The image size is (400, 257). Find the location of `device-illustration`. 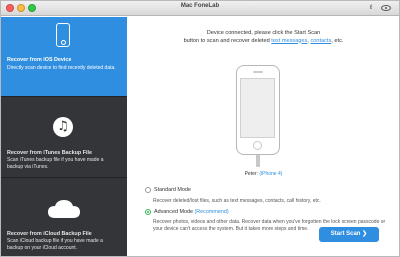

device-illustration is located at coordinates (258, 110).